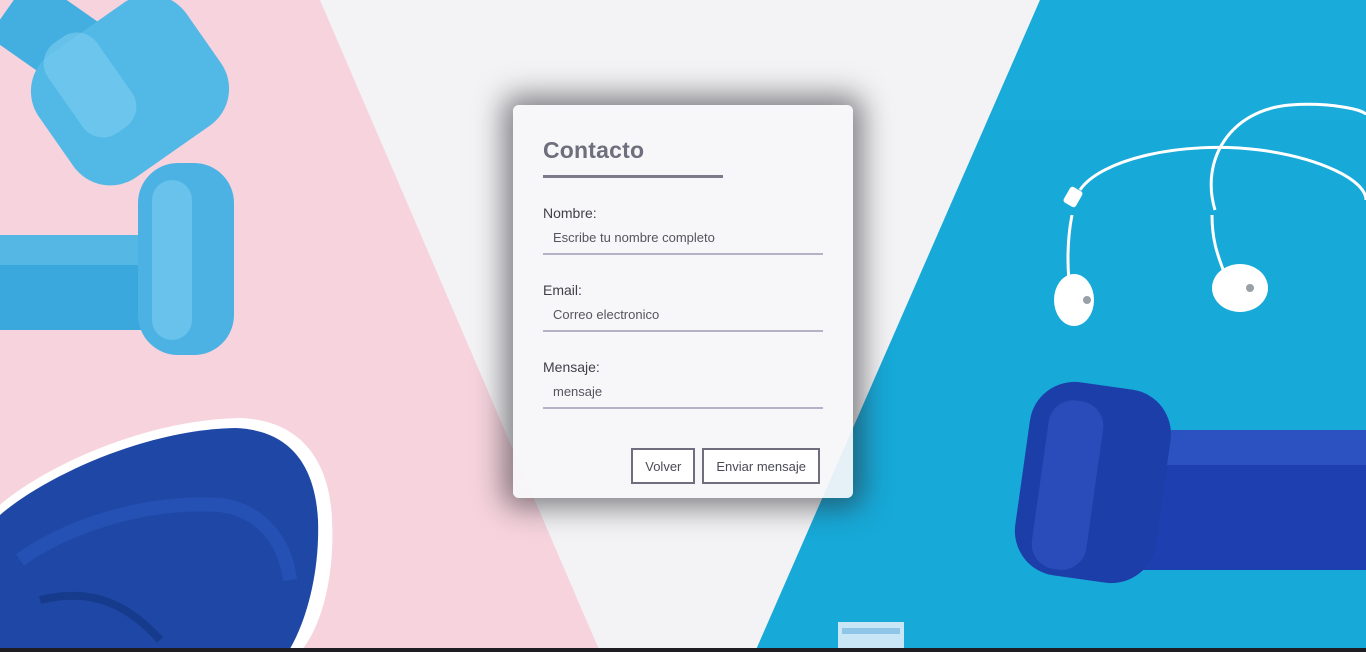 The height and width of the screenshot is (652, 1366). I want to click on email-label: Email:, so click(562, 290).